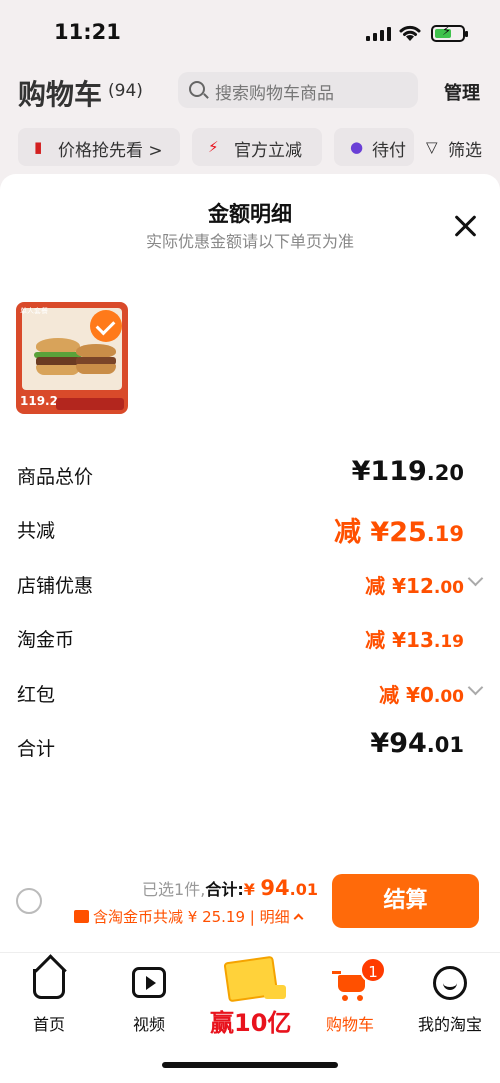 The width and height of the screenshot is (500, 1083). I want to click on cellular-signal-icon, so click(379, 34).